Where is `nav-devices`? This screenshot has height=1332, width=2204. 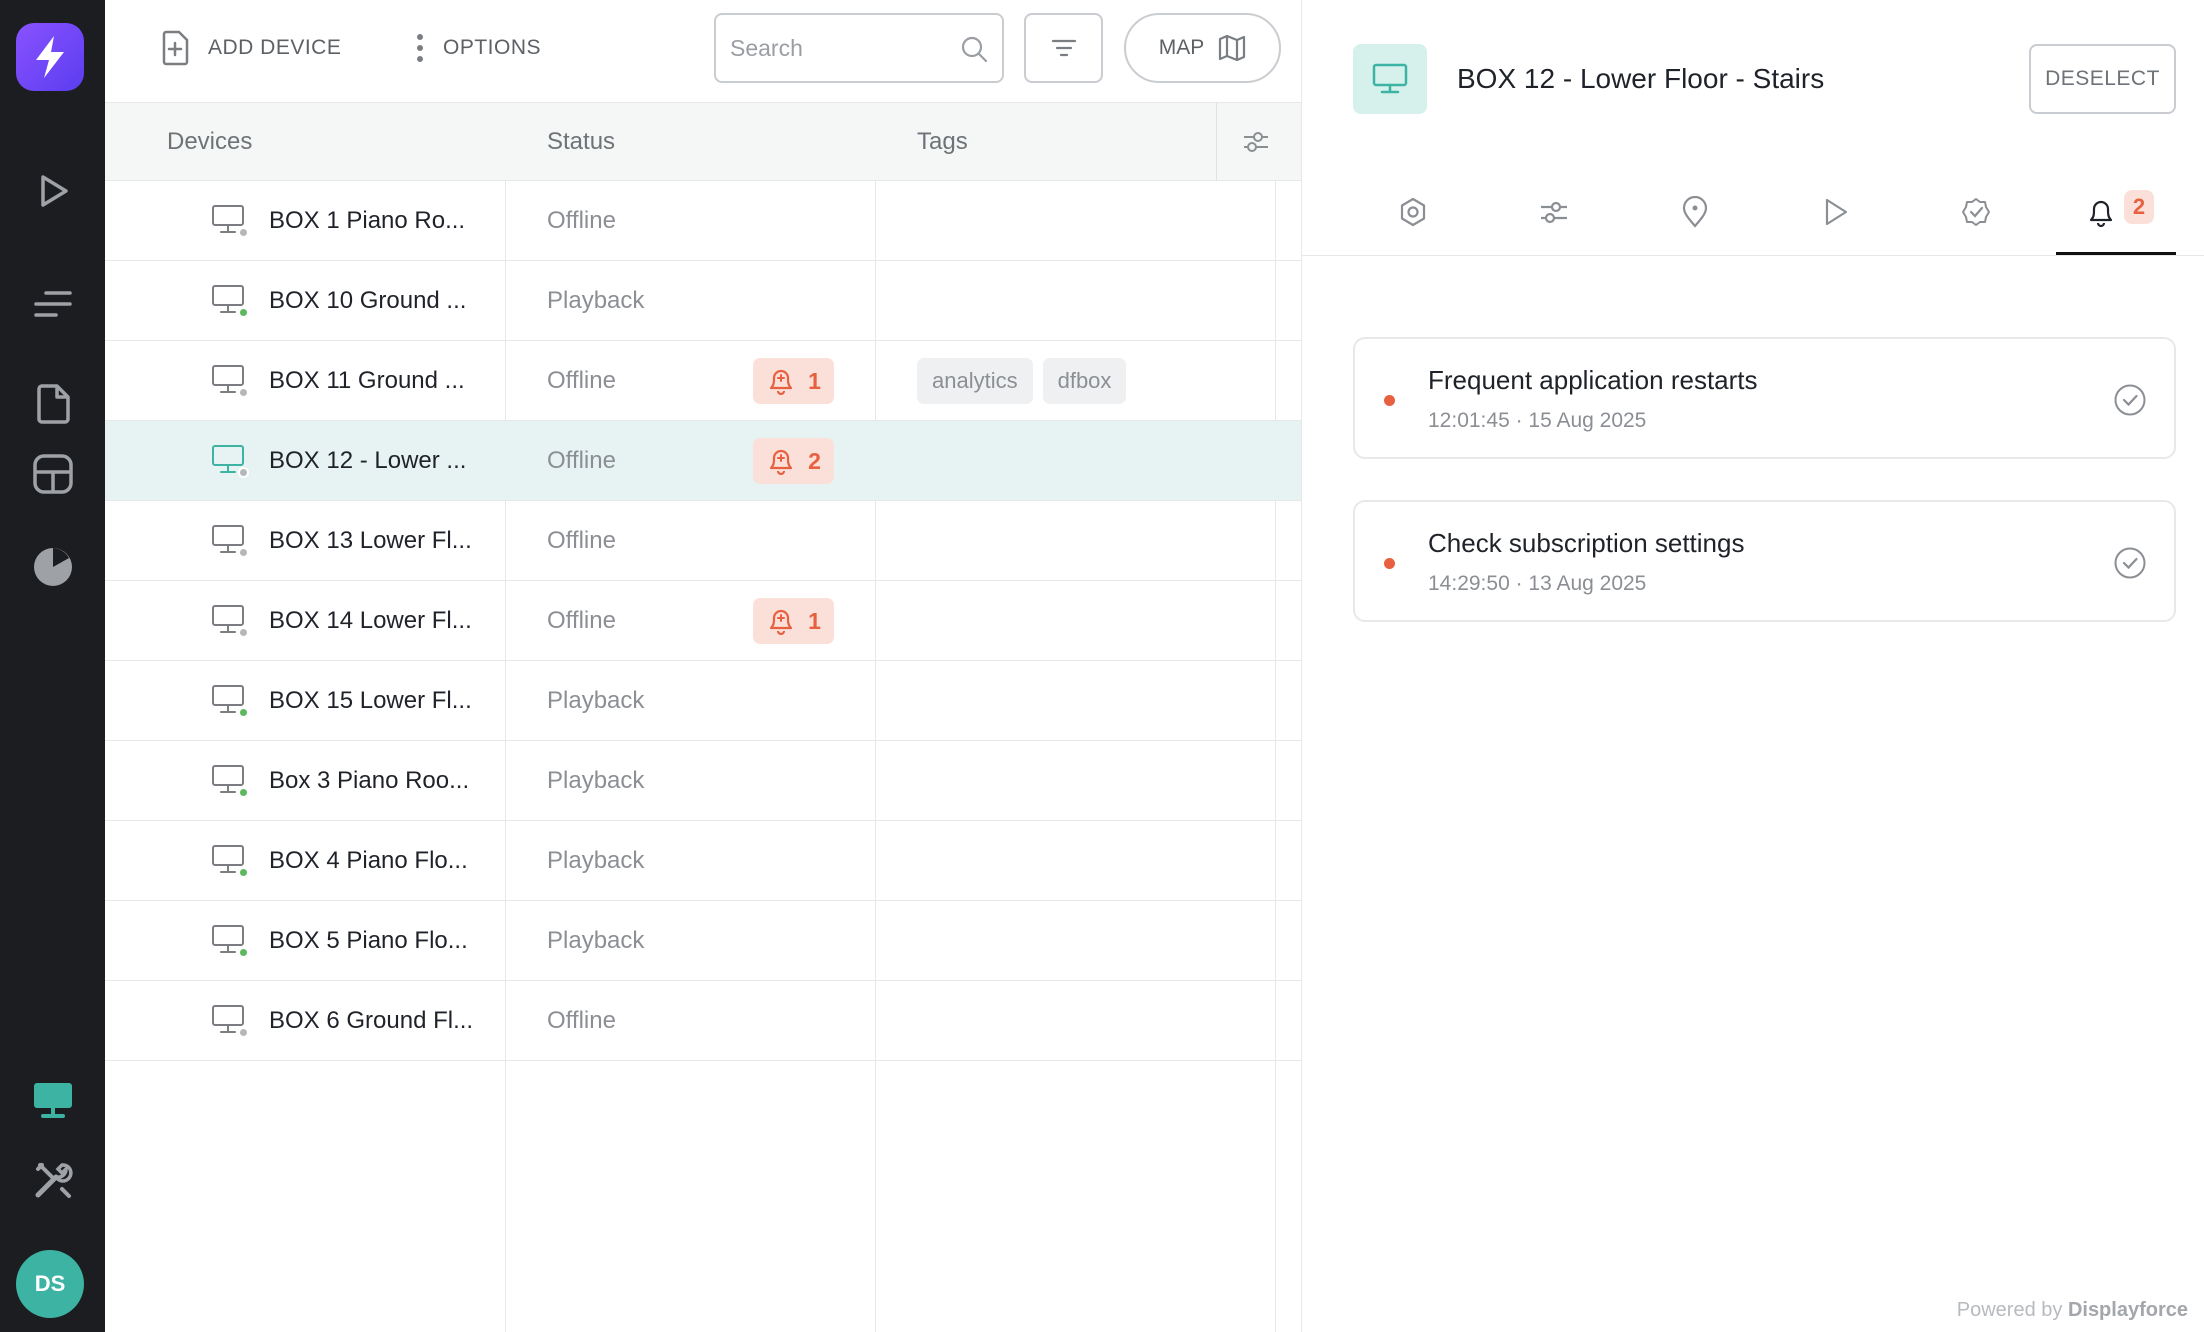 nav-devices is located at coordinates (52, 1100).